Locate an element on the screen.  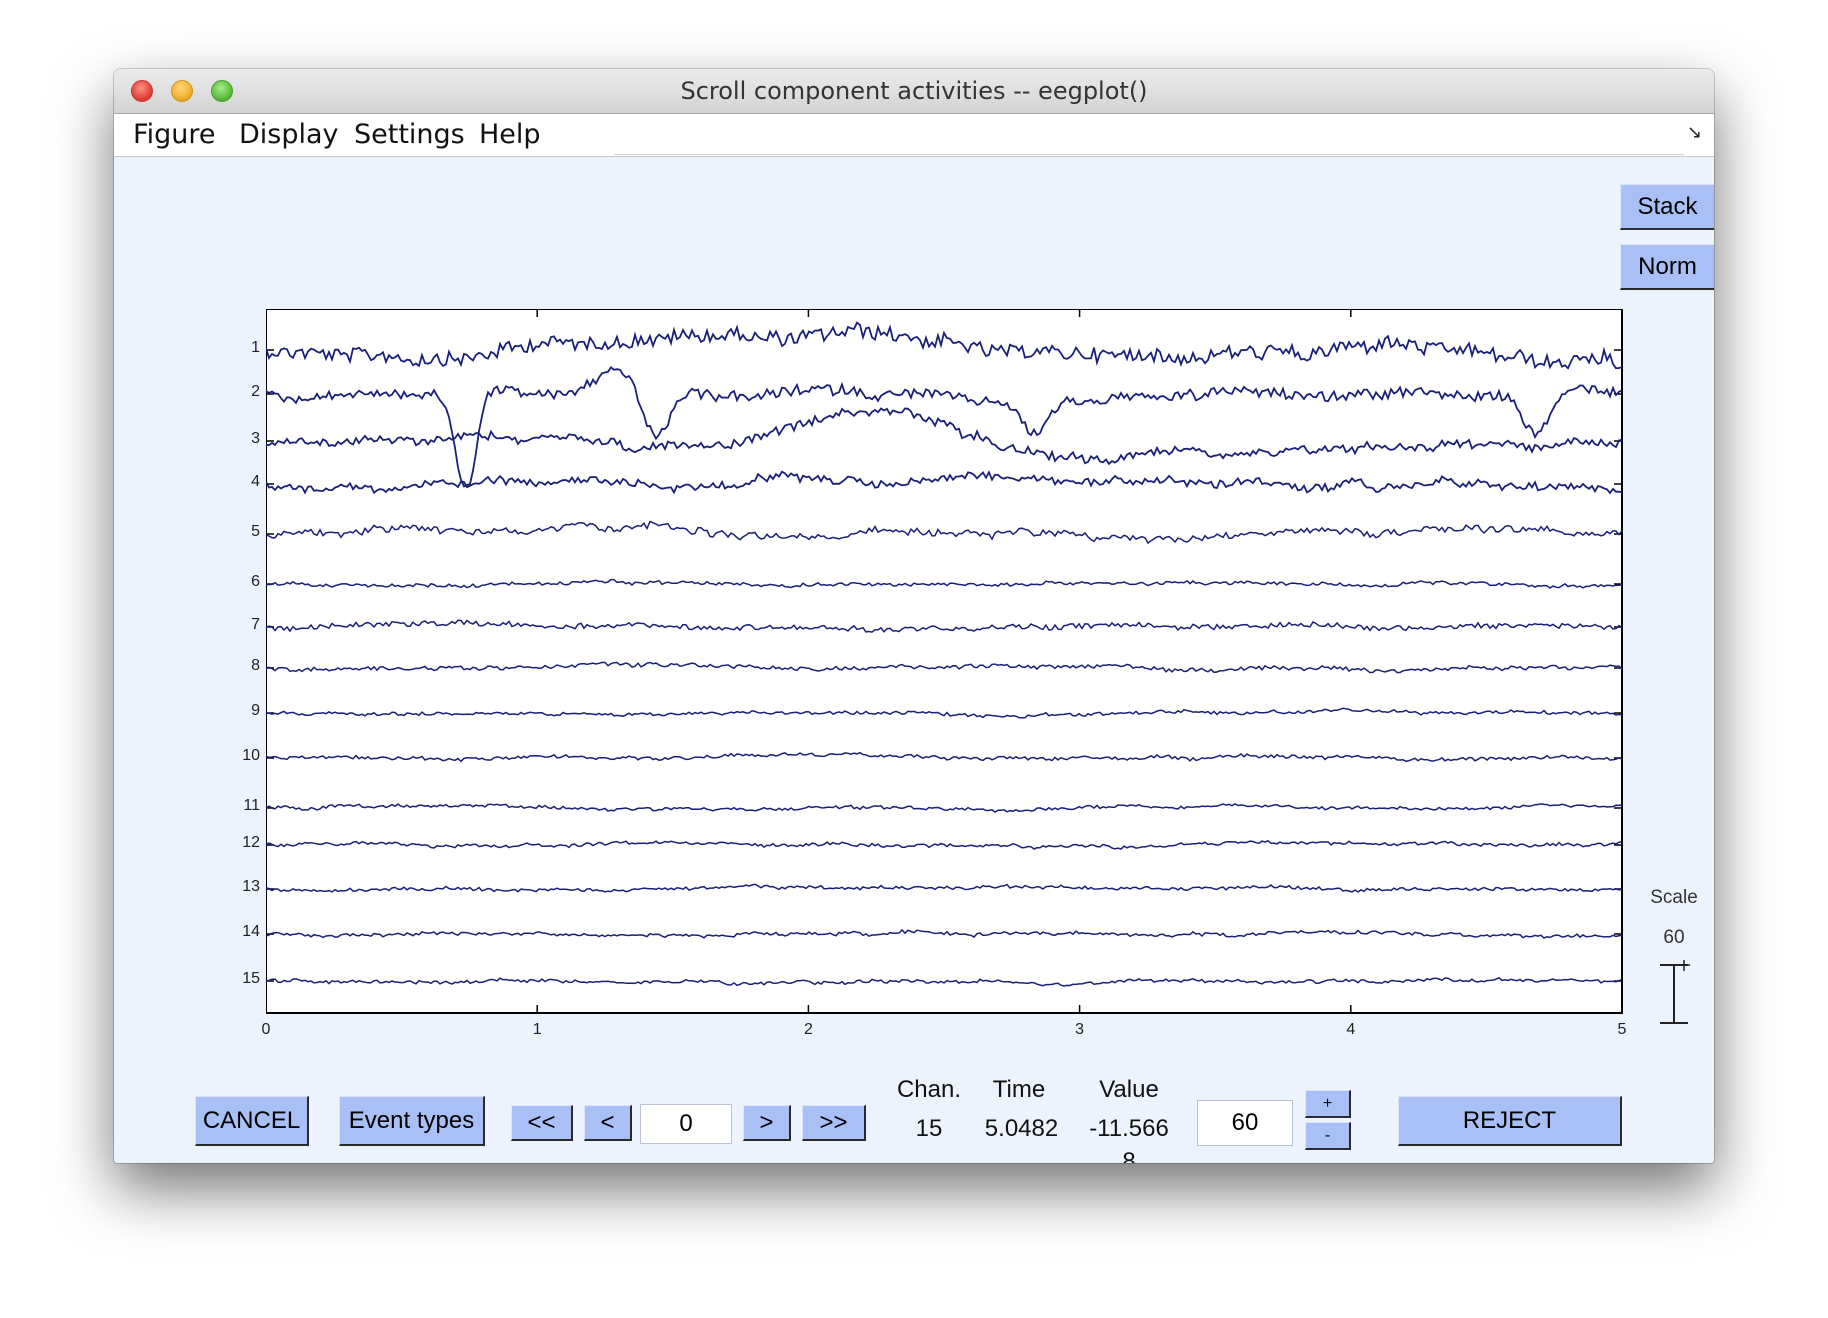
value-label: Value is located at coordinates (1129, 1089).